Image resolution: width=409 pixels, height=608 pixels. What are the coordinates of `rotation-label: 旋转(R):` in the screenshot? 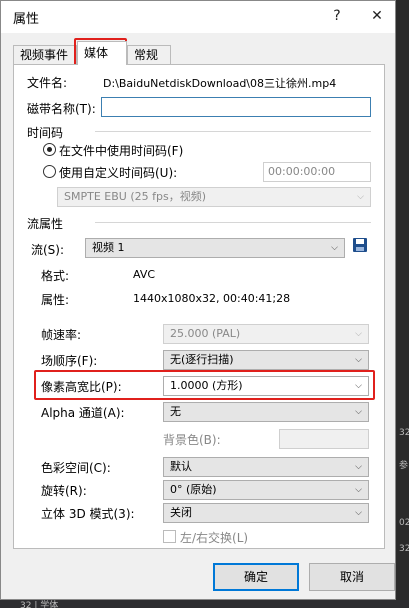 It's located at (64, 491).